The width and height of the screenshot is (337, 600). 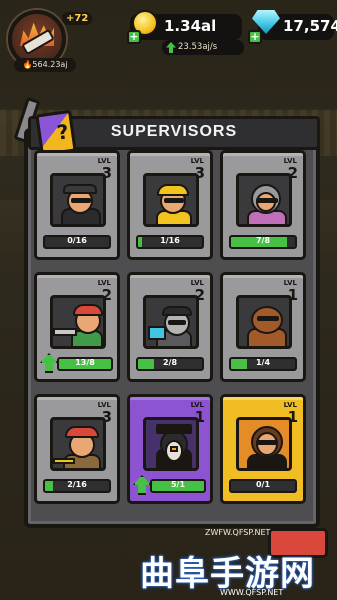 I want to click on cash-value: 1.34al, so click(x=190, y=26).